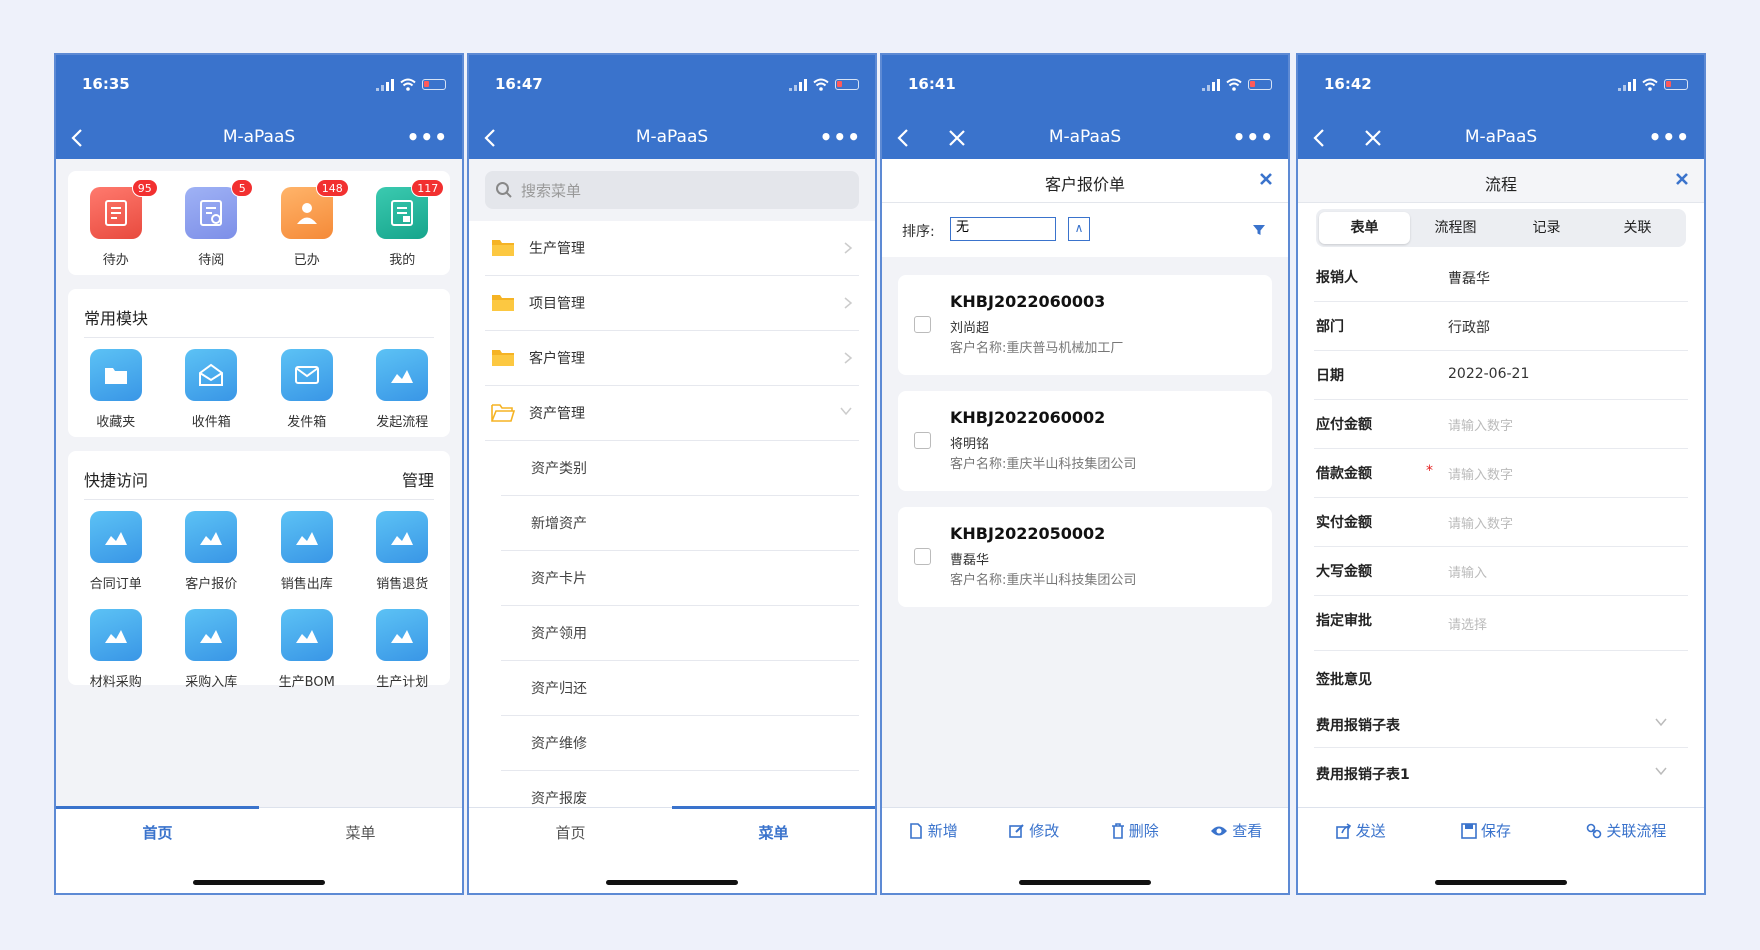  I want to click on submenu-item: 资产卡片, so click(672, 578).